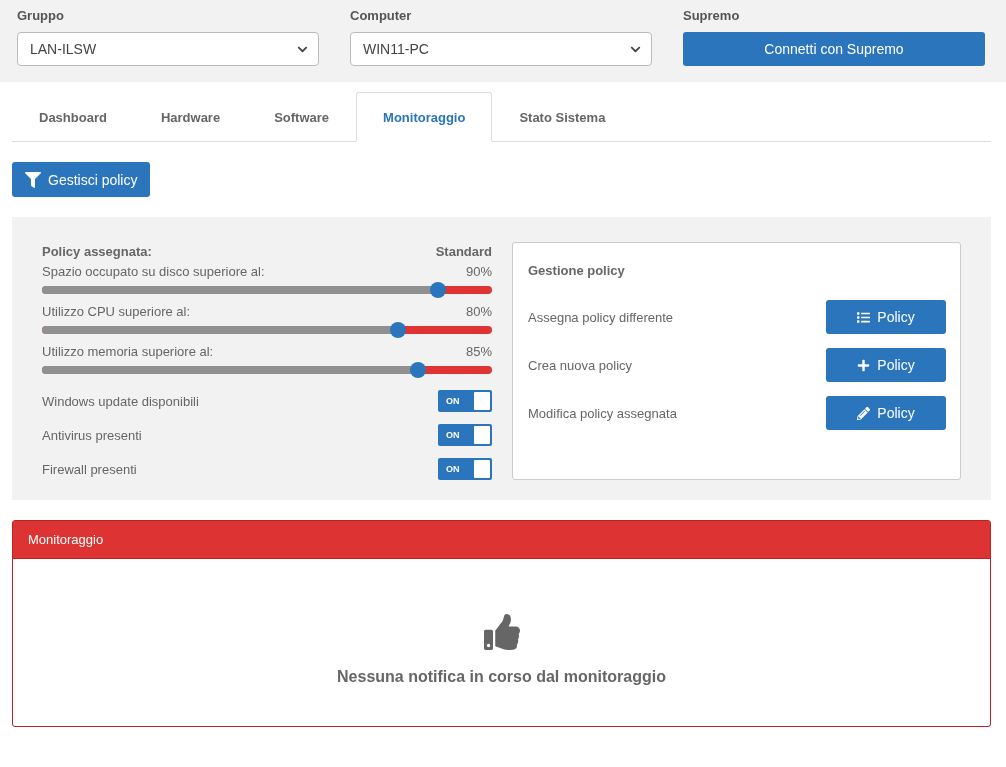 This screenshot has height=767, width=1006. Describe the element at coordinates (602, 413) in the screenshot. I see `action-label: Modifica policy assegnata` at that location.